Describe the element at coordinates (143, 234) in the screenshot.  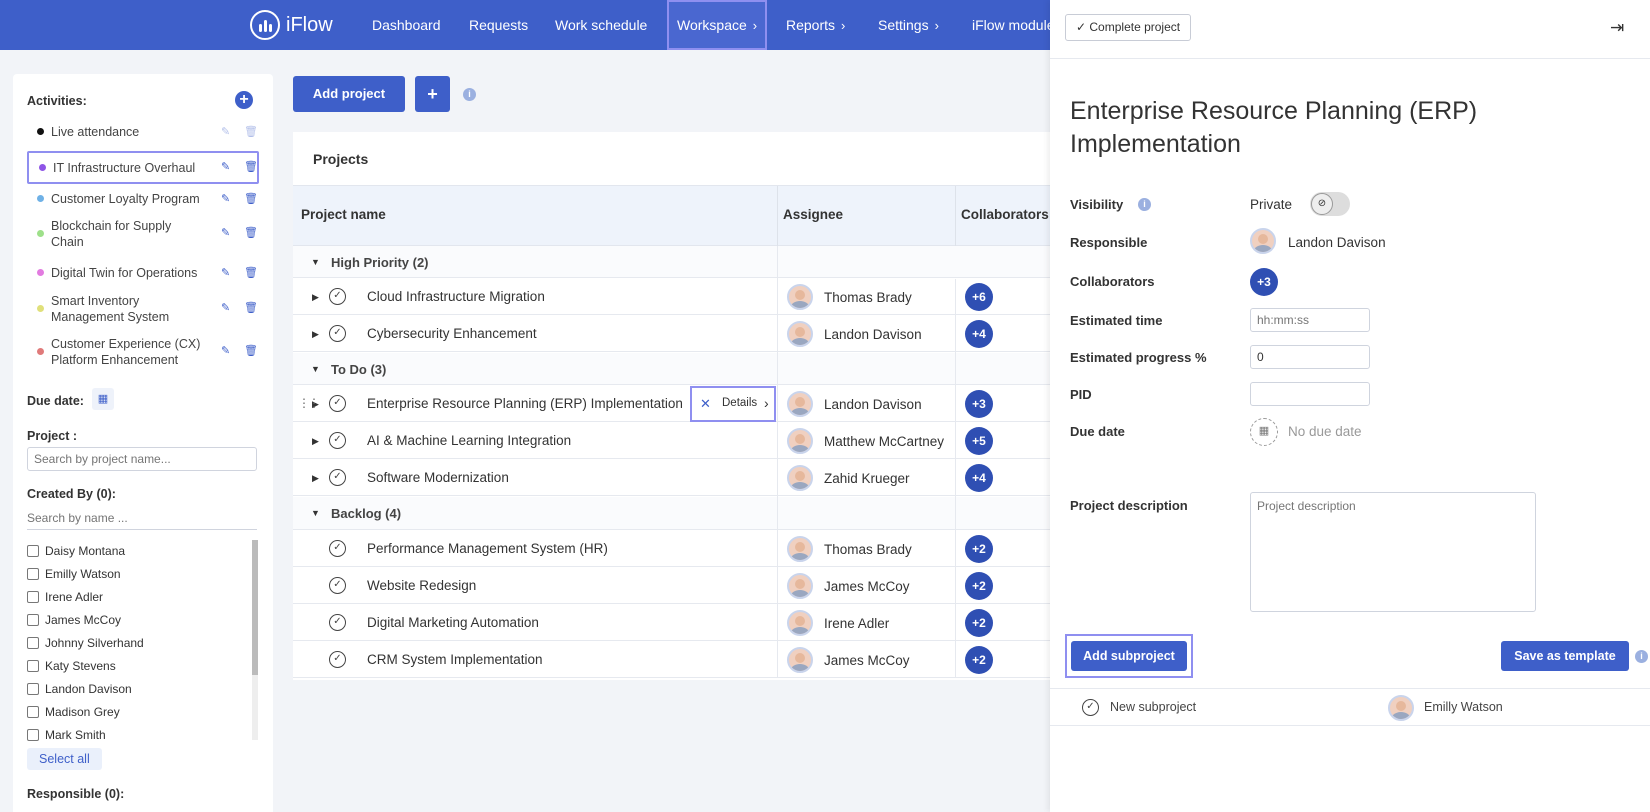
I see `activity-item: Blockchain for Supply Chain ✎ 🗑` at that location.